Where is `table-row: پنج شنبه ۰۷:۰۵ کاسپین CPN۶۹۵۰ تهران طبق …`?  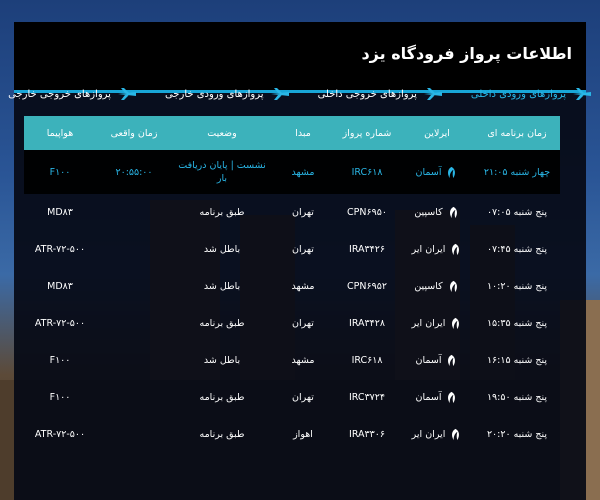
table-row: پنج شنبه ۰۷:۰۵ کاسپین CPN۶۹۵۰ تهران طبق … is located at coordinates (292, 212).